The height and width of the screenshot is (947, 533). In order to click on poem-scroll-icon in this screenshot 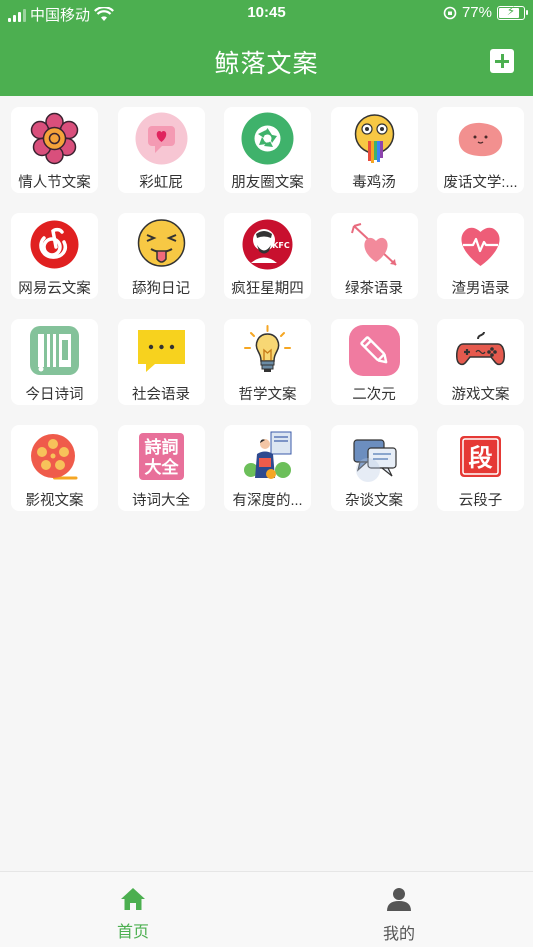, I will do `click(54, 350)`.